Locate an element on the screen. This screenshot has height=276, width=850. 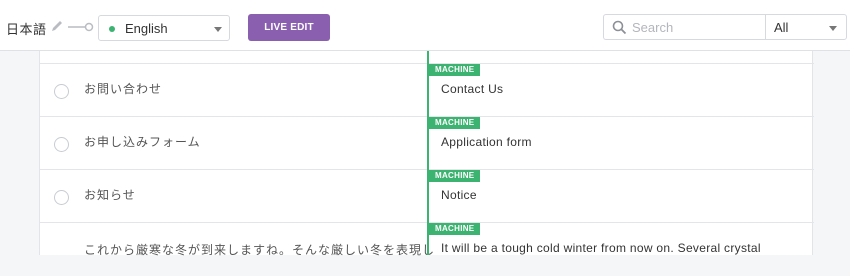
live-edit-button: LIVE EDIT is located at coordinates (289, 27).